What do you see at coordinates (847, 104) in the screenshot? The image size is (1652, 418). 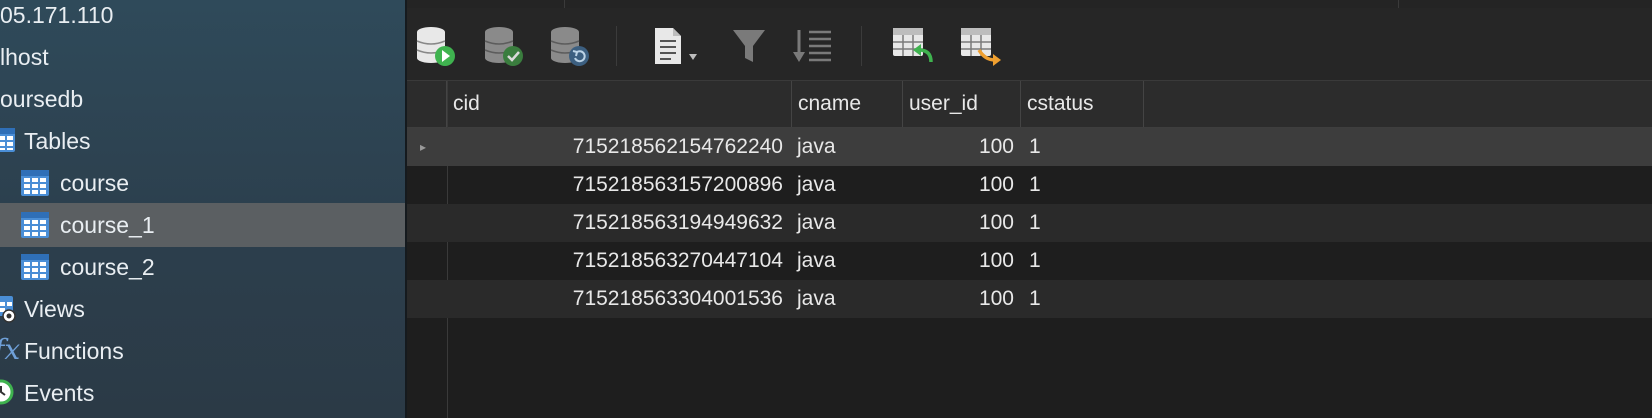 I see `column-header-cname: cname` at bounding box center [847, 104].